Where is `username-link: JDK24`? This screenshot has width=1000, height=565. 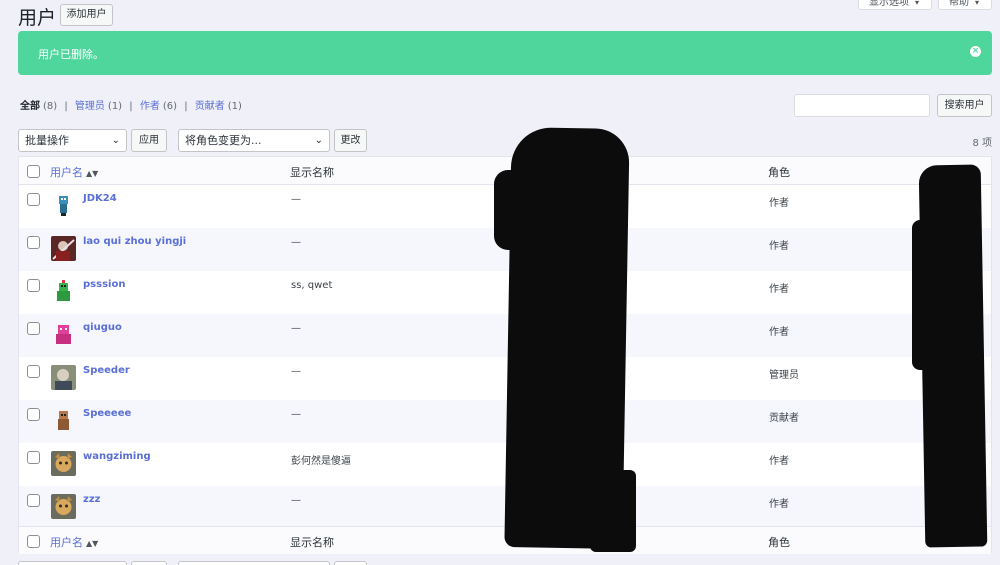 username-link: JDK24 is located at coordinates (100, 198).